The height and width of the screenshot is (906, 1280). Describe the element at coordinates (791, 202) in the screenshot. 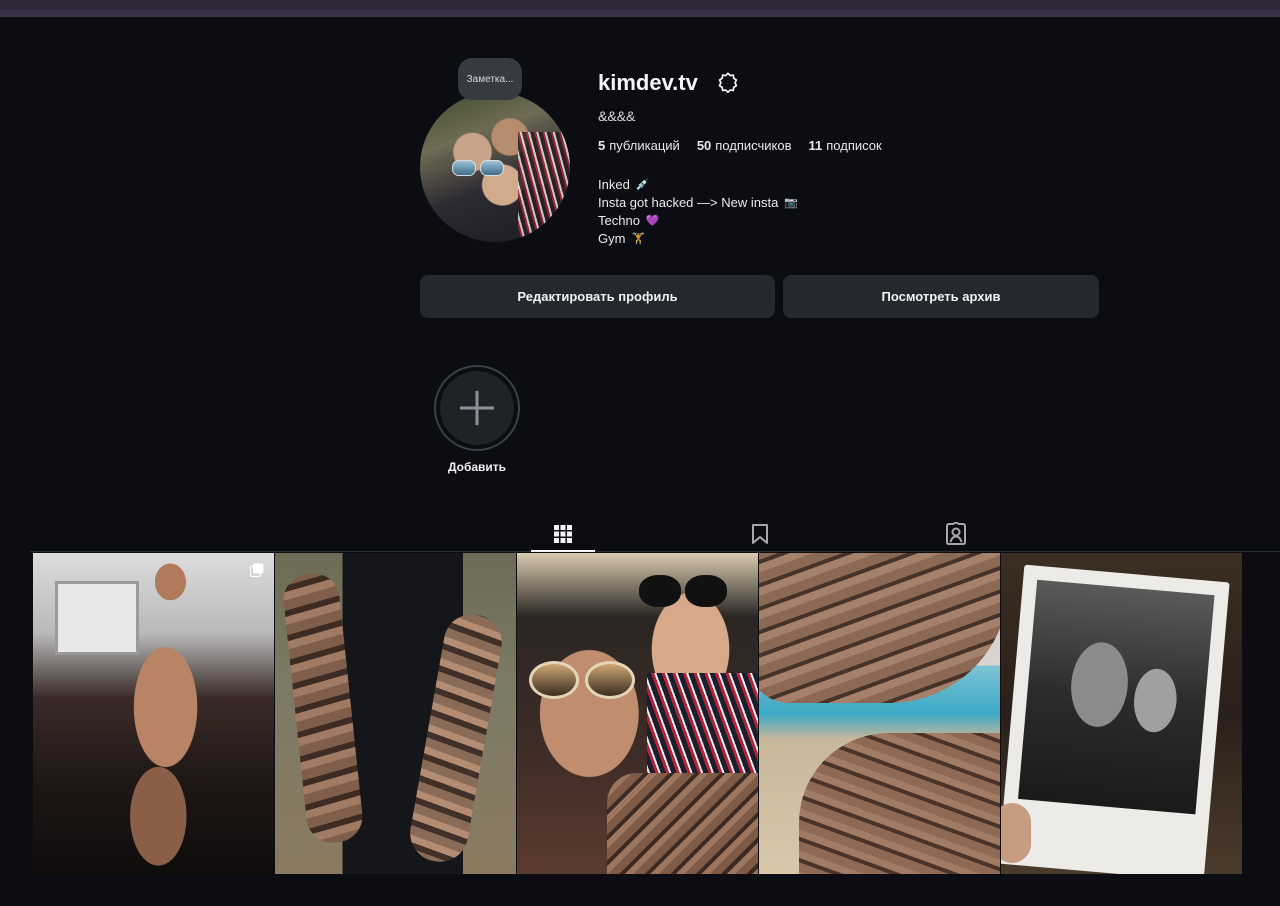

I see `camera-icon: 📷` at that location.